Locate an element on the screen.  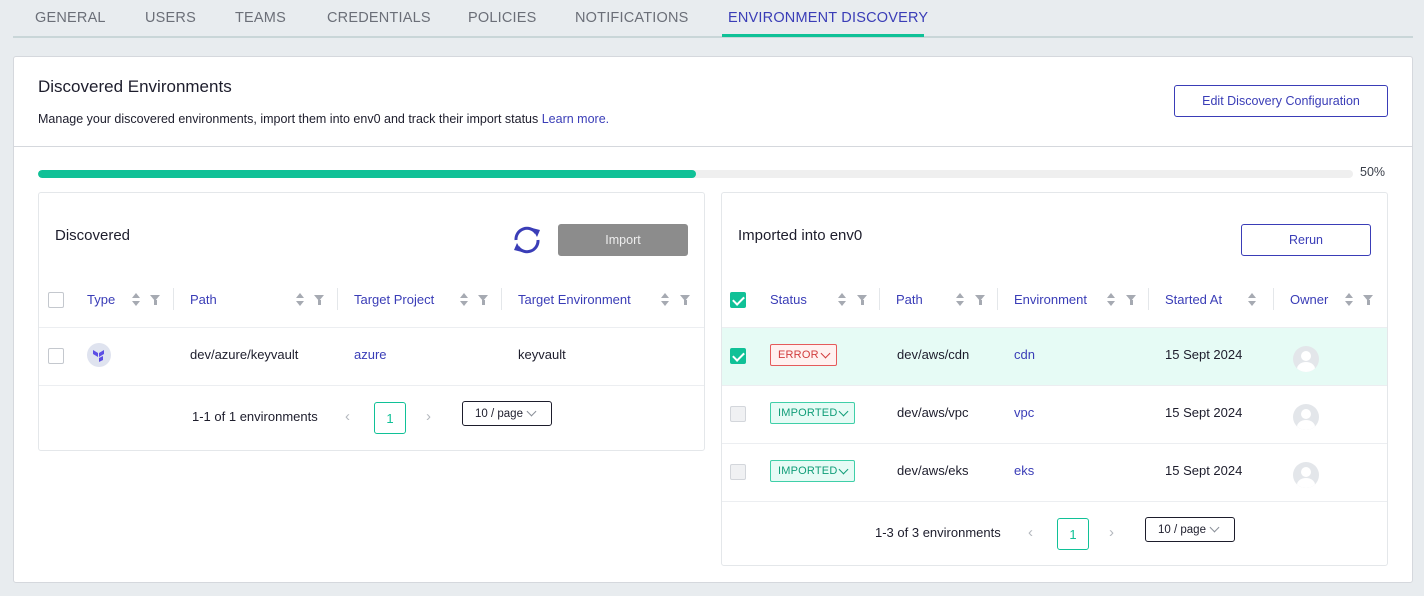
import-button: Import is located at coordinates (623, 240).